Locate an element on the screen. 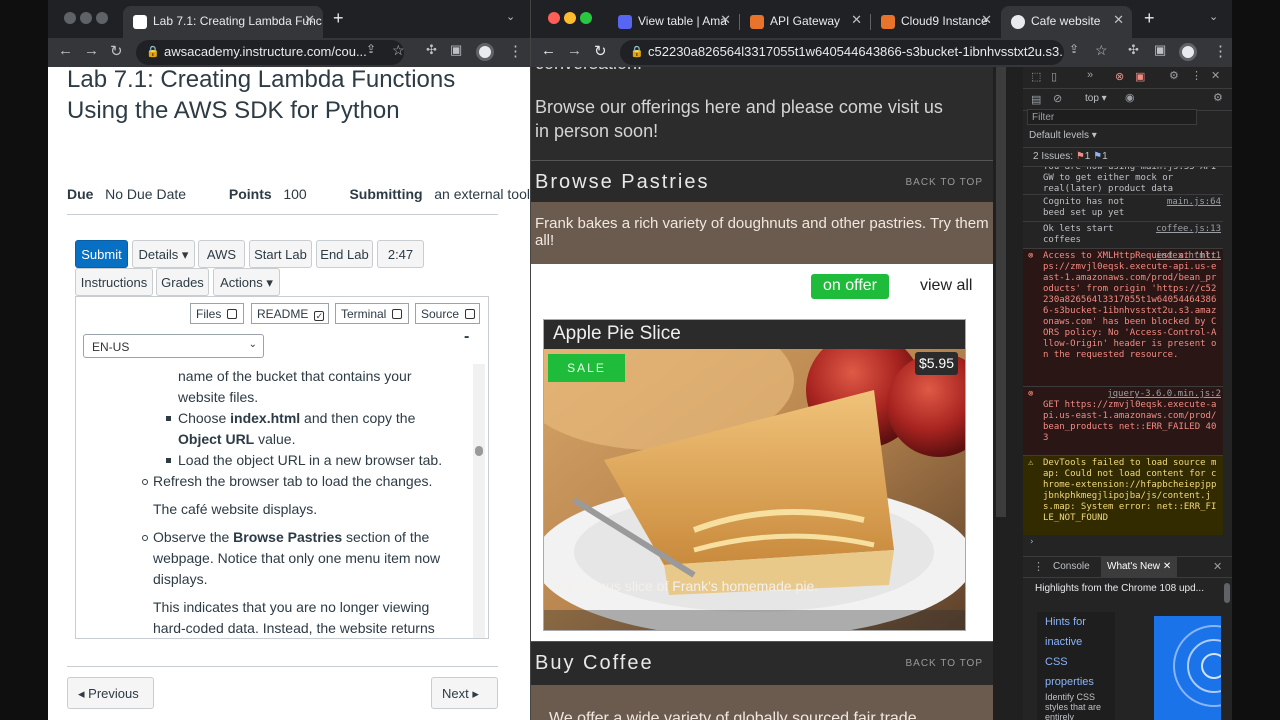 This screenshot has width=1280, height=720. tab-dynamodb: View table | Ama ✕ is located at coordinates (673, 22).